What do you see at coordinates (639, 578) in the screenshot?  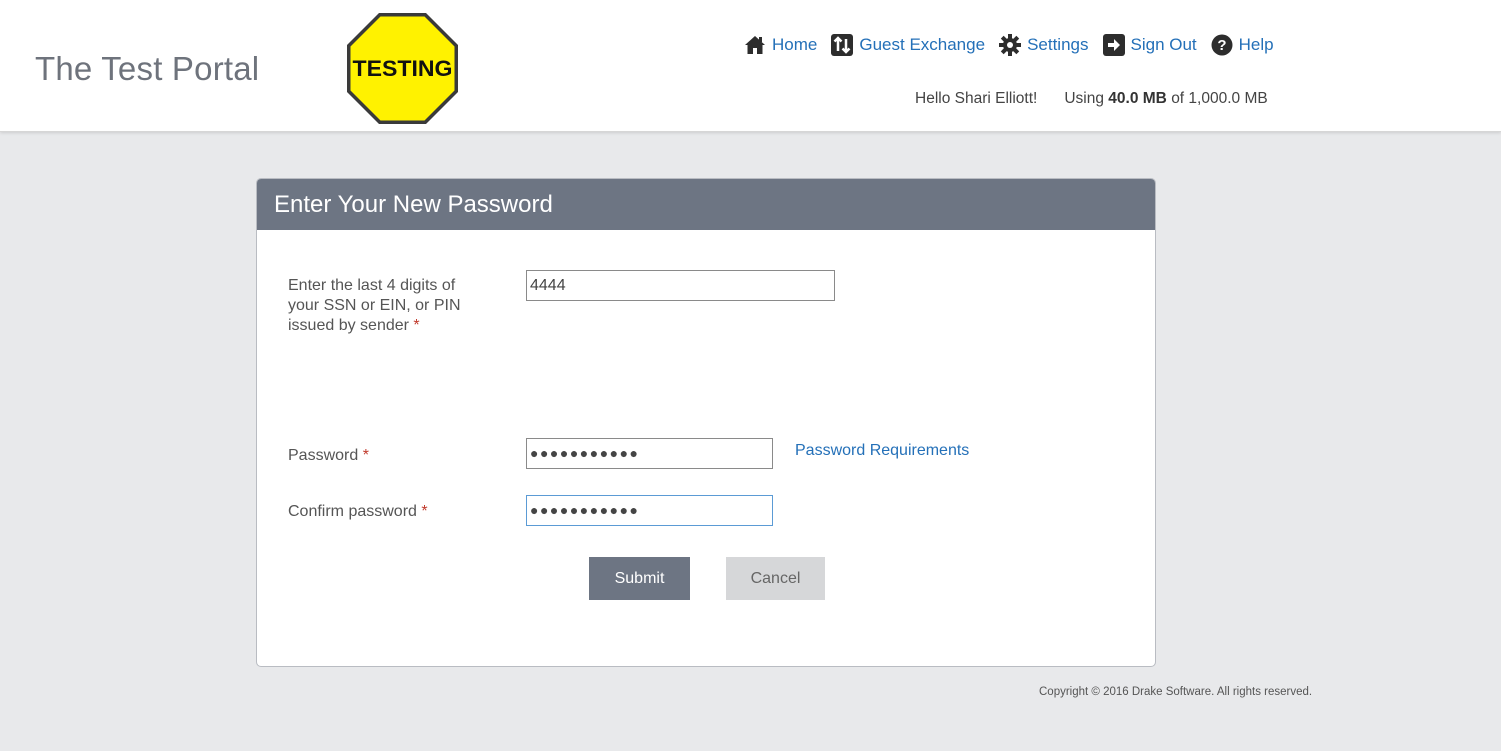 I see `submit-button: Submit` at bounding box center [639, 578].